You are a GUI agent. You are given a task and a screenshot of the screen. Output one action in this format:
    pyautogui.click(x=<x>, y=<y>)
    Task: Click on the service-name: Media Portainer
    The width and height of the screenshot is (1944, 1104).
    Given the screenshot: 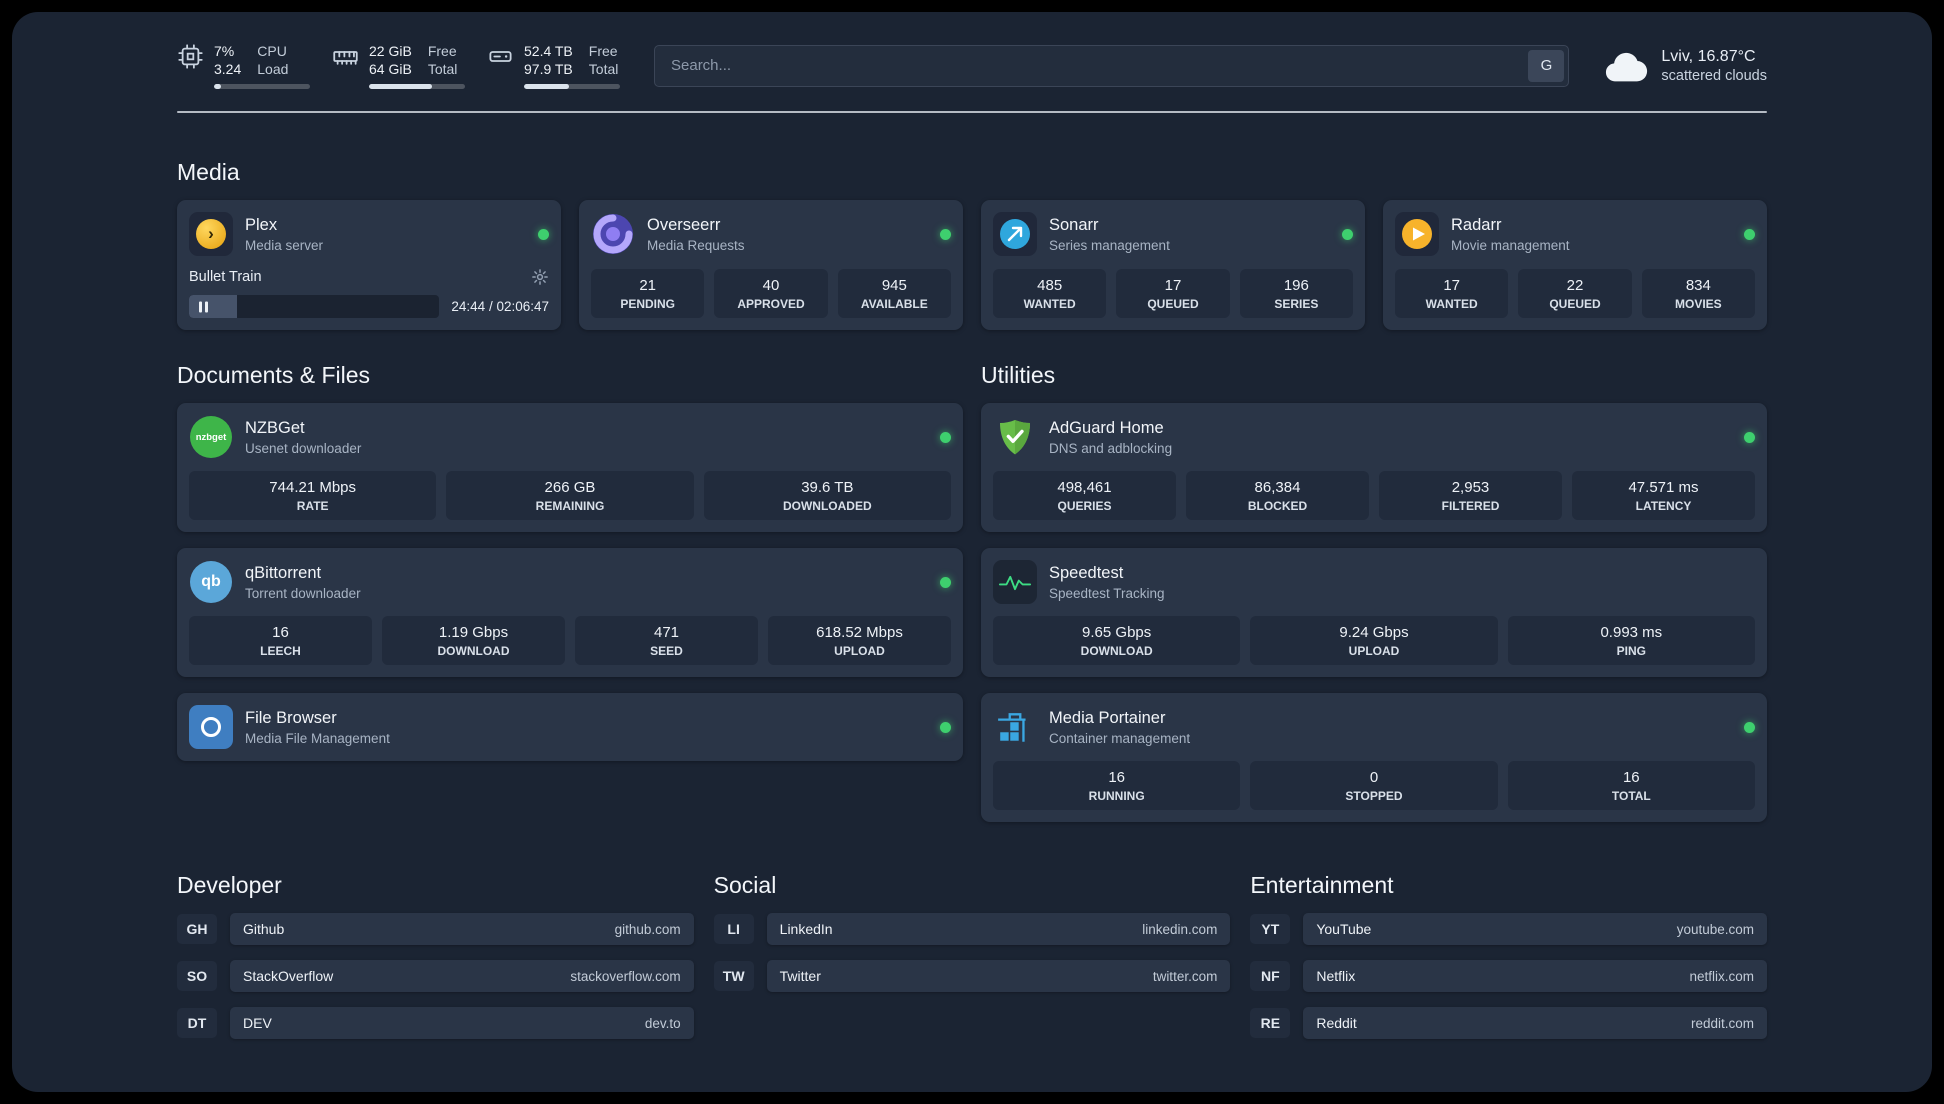 What is the action you would take?
    pyautogui.click(x=1107, y=717)
    